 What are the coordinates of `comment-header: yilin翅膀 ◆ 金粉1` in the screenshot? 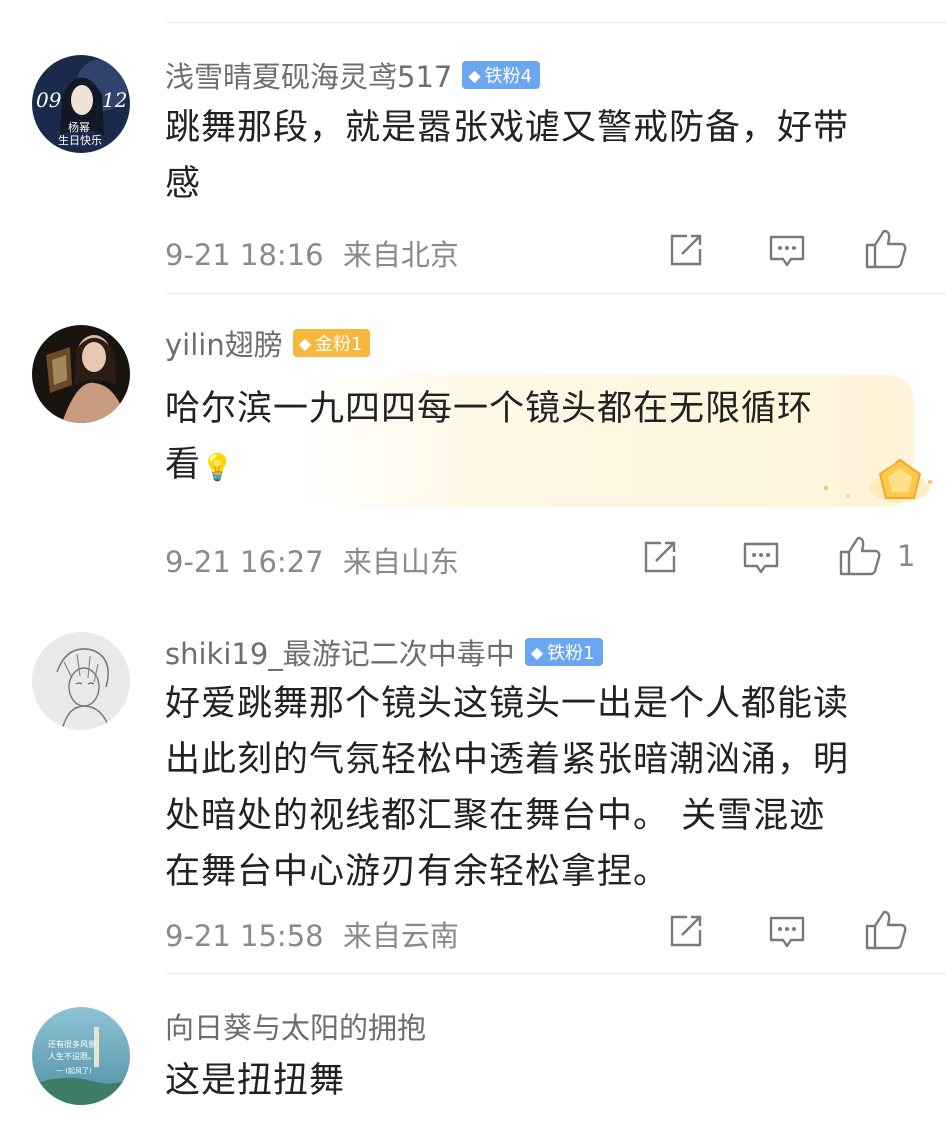 It's located at (268, 343).